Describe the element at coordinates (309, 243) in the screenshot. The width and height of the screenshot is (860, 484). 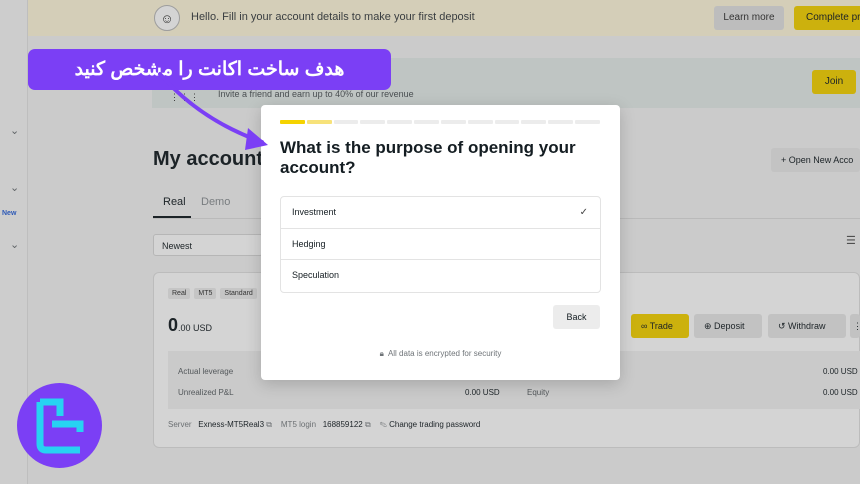
I see `option-label: Hedging` at that location.